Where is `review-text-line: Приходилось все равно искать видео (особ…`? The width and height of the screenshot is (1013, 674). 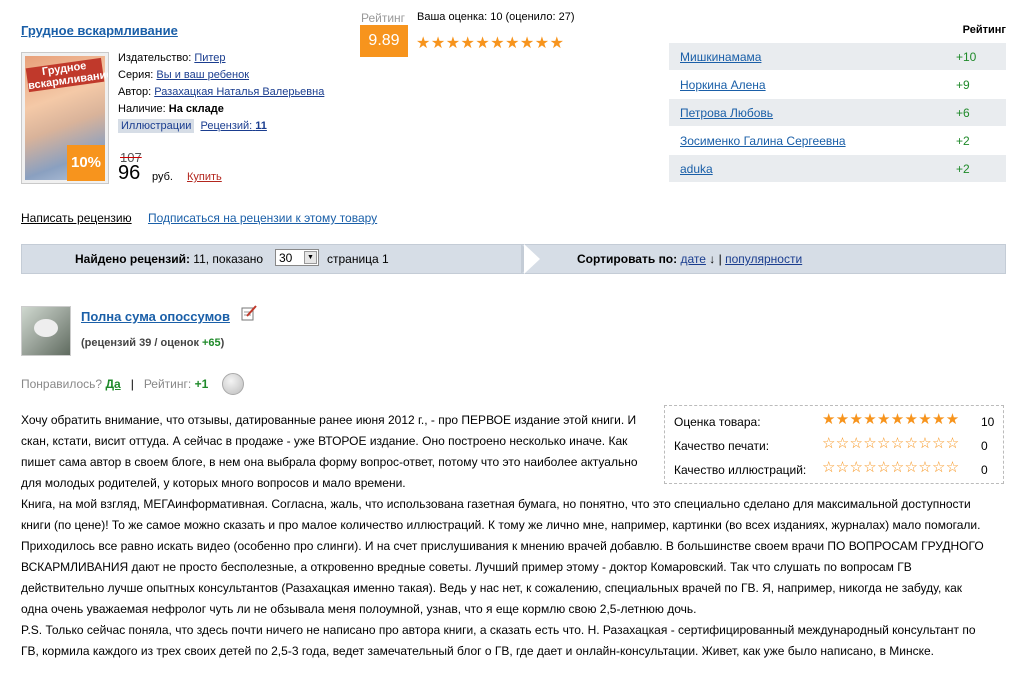 review-text-line: Приходилось все равно искать видео (особ… is located at coordinates (502, 546).